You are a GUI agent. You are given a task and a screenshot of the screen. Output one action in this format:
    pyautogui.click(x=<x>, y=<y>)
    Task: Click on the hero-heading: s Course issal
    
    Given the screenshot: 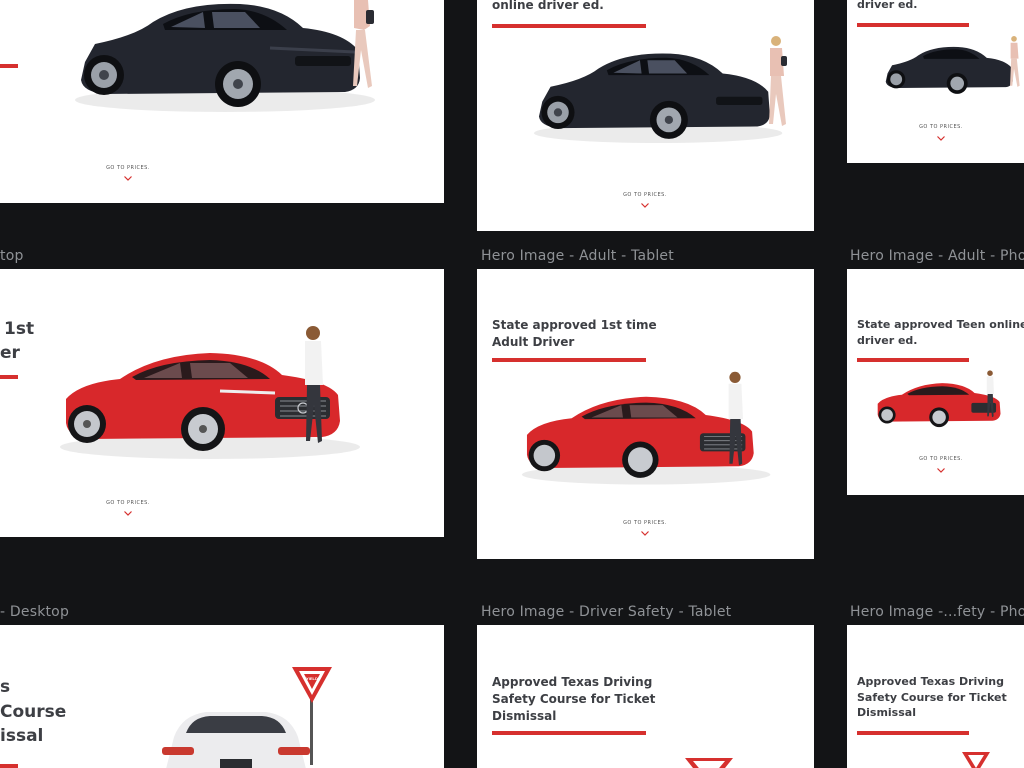 What is the action you would take?
    pyautogui.click(x=33, y=712)
    